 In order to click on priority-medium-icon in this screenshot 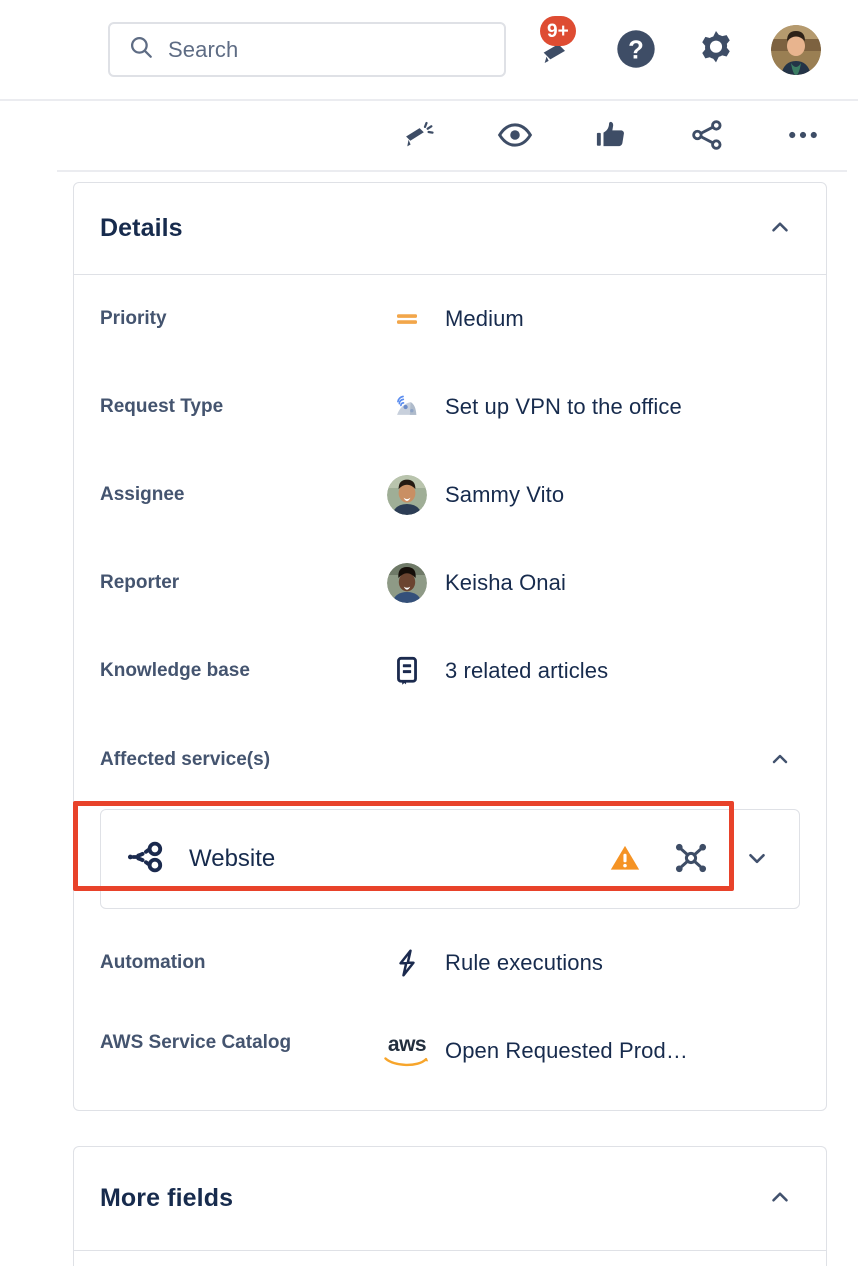, I will do `click(407, 319)`.